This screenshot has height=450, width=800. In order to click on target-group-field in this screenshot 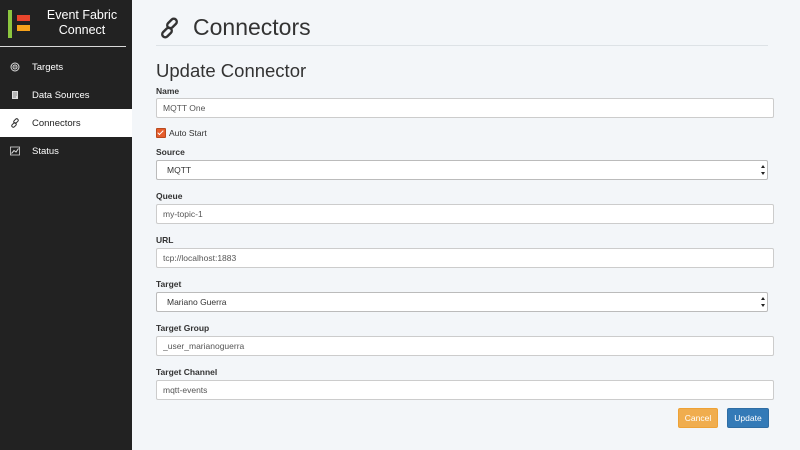, I will do `click(465, 346)`.